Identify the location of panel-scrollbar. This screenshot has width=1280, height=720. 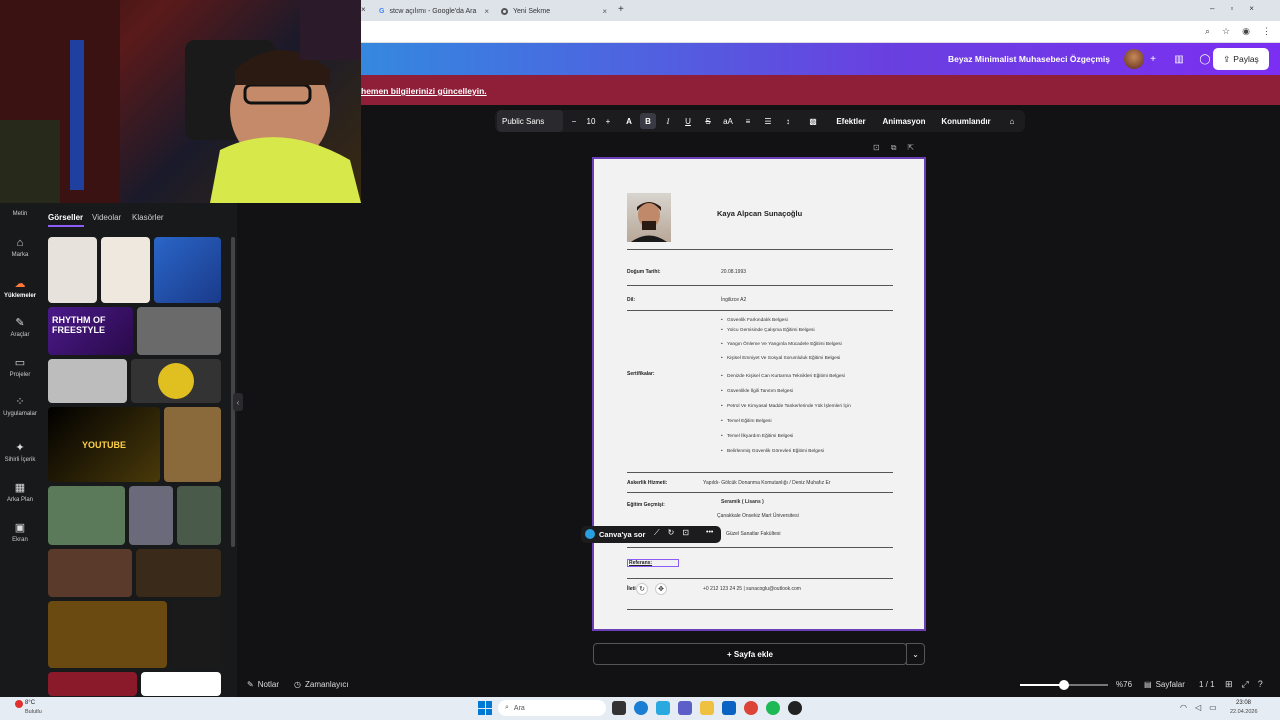
(233, 392).